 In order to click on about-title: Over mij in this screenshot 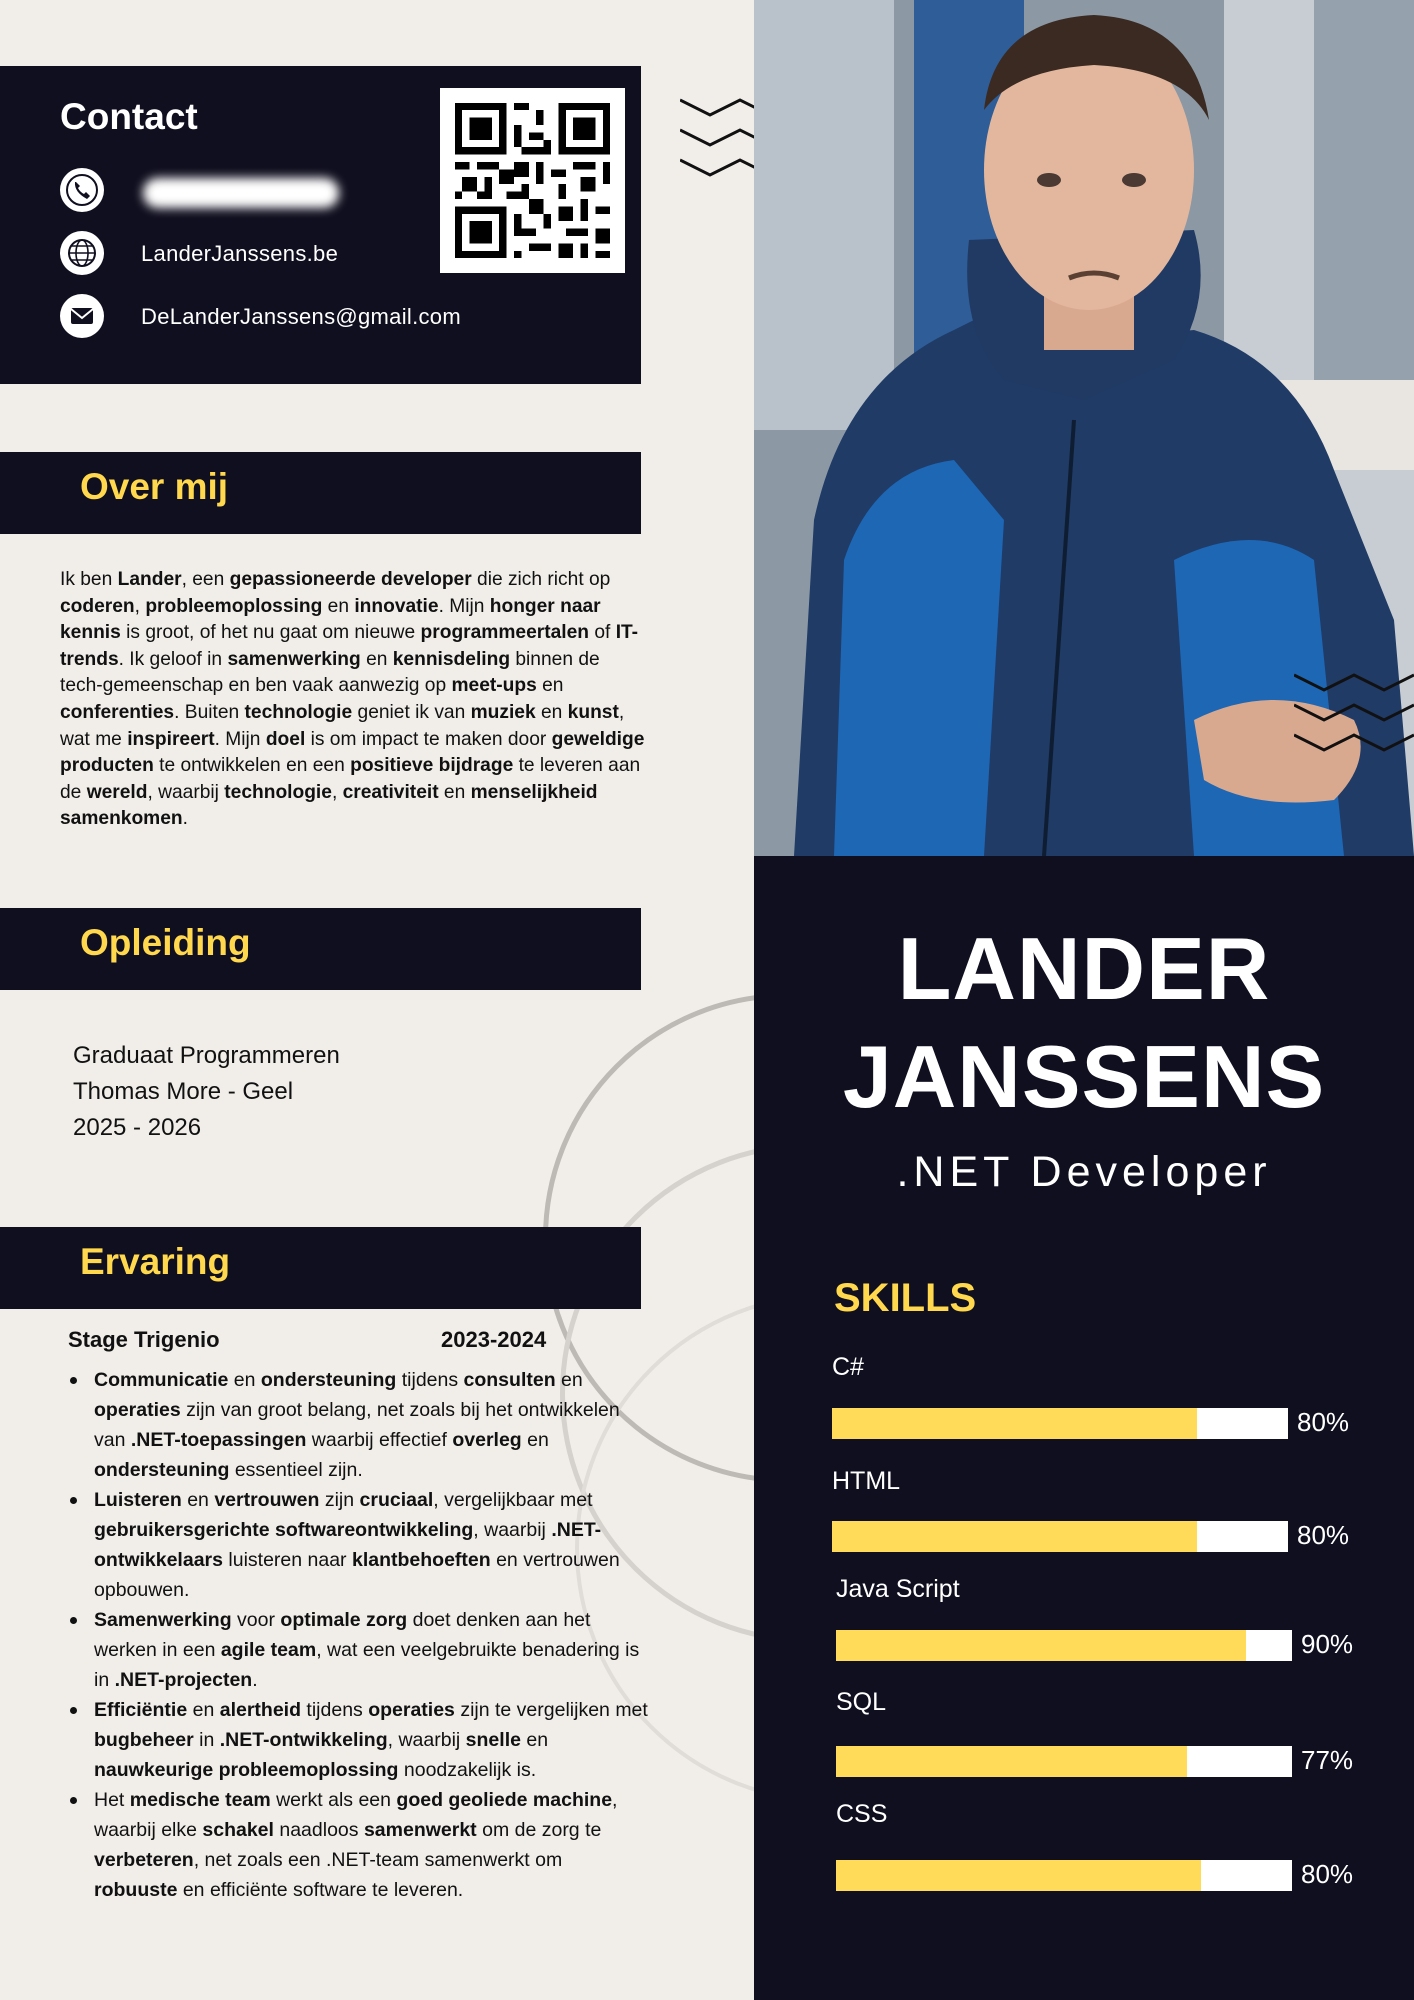, I will do `click(154, 486)`.